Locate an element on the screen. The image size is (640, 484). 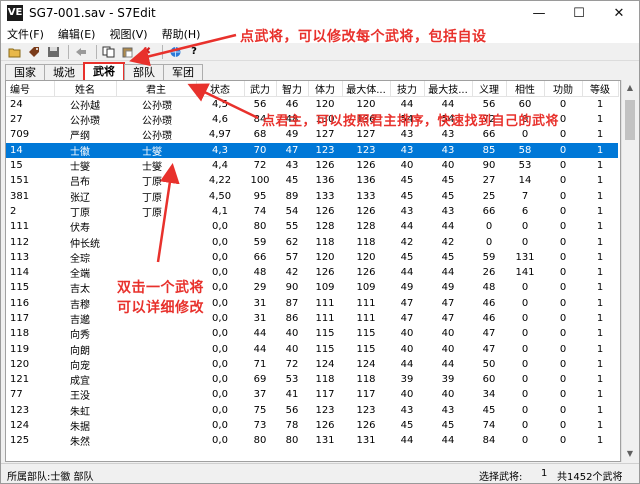
table-header-row: 编号 姓名 君主 状态 武力 智力 体力 最大体... 技力 最大技... 义理 相性 功勋 等级 is located at coordinates (312, 89).